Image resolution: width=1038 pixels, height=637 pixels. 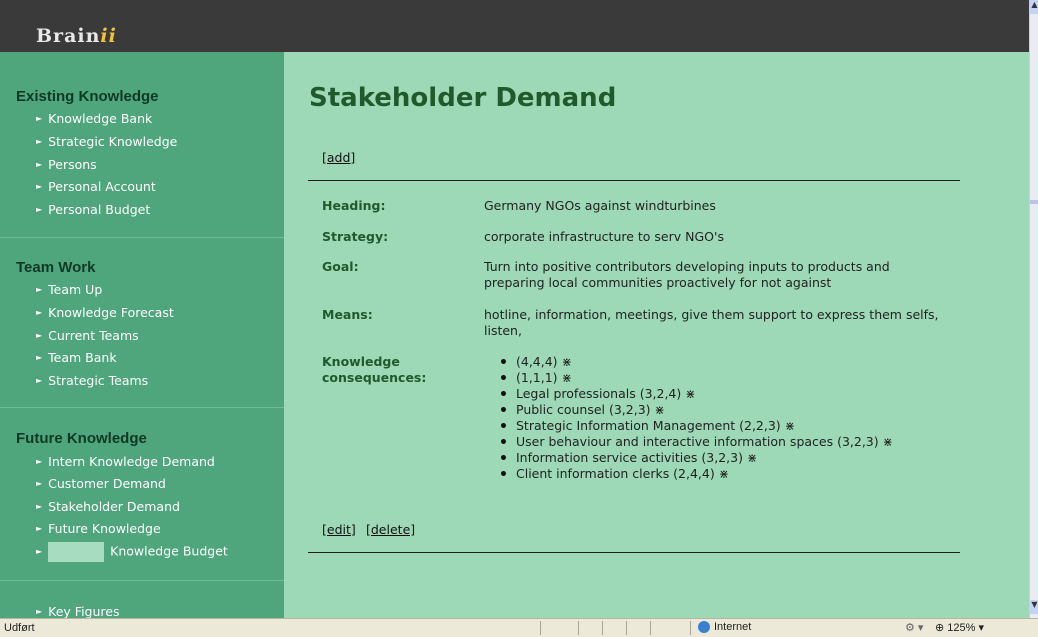 What do you see at coordinates (102, 186) in the screenshot?
I see `sidebar-item-label: Personal Account` at bounding box center [102, 186].